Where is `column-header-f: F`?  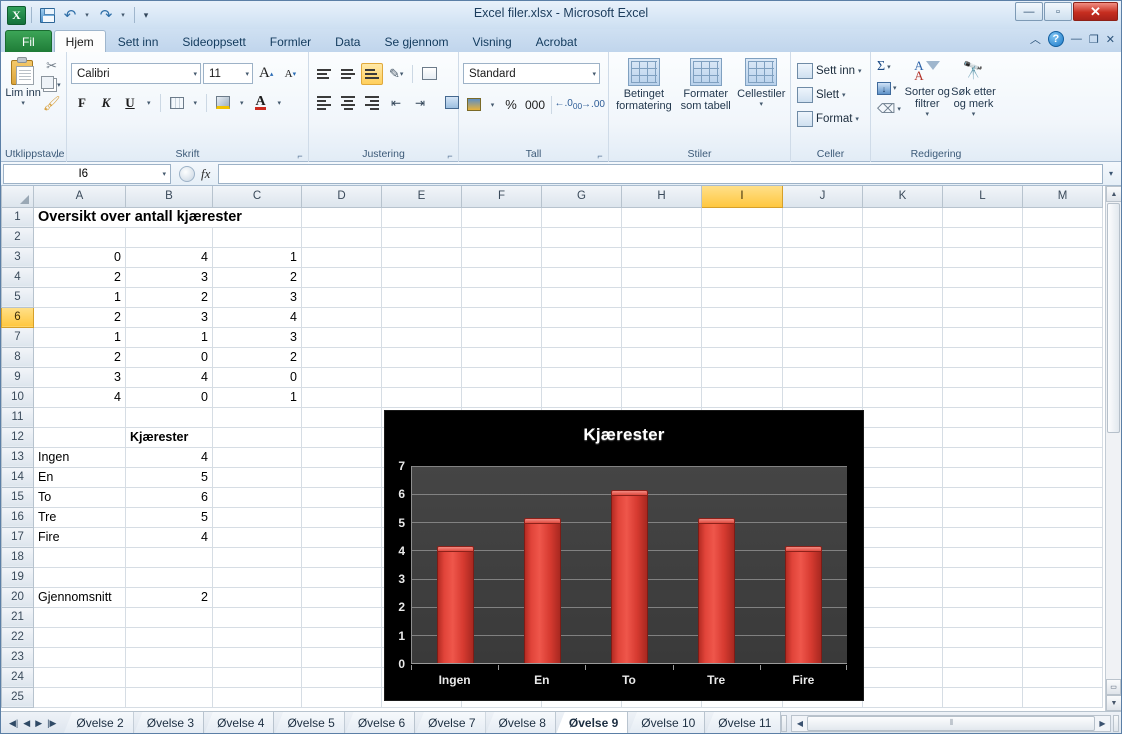 column-header-f: F is located at coordinates (501, 197).